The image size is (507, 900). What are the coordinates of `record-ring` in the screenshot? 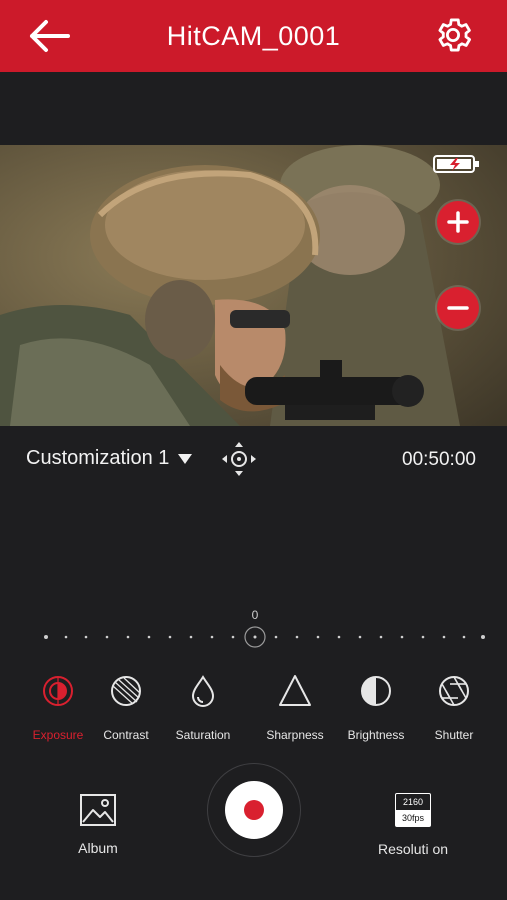 It's located at (254, 810).